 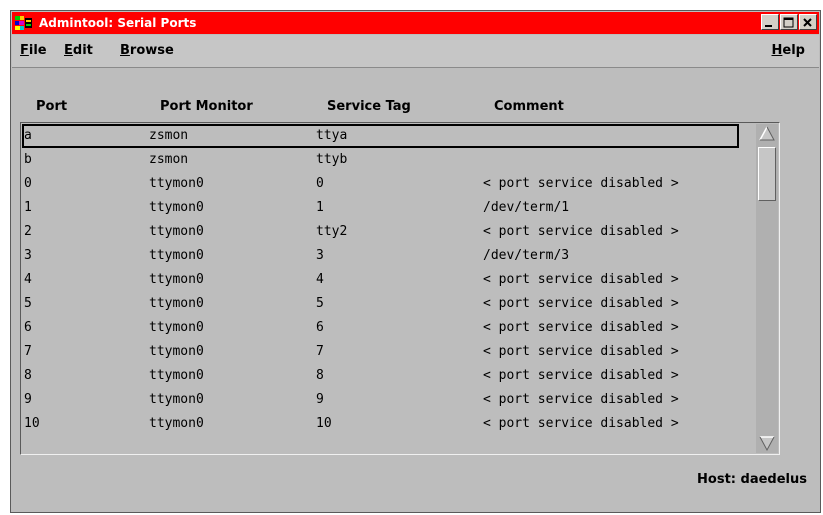 What do you see at coordinates (320, 375) in the screenshot?
I see `cell-service-tag: 8` at bounding box center [320, 375].